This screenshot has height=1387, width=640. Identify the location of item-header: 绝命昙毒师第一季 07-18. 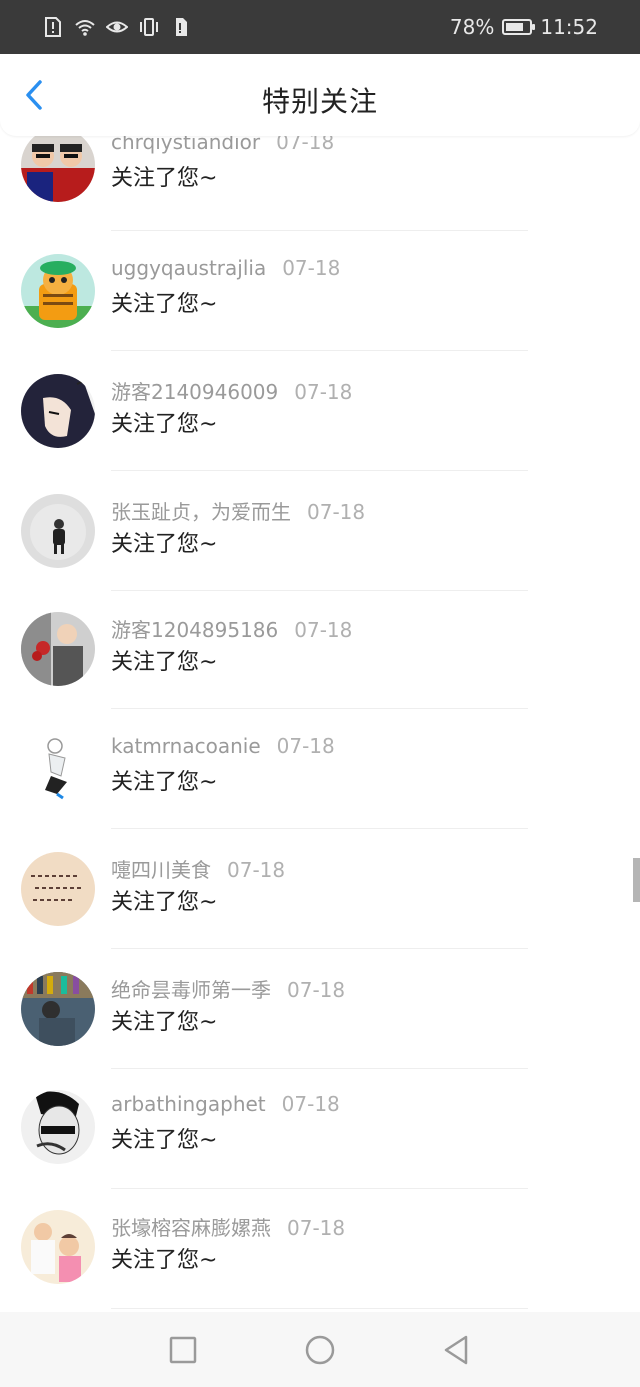
(228, 988).